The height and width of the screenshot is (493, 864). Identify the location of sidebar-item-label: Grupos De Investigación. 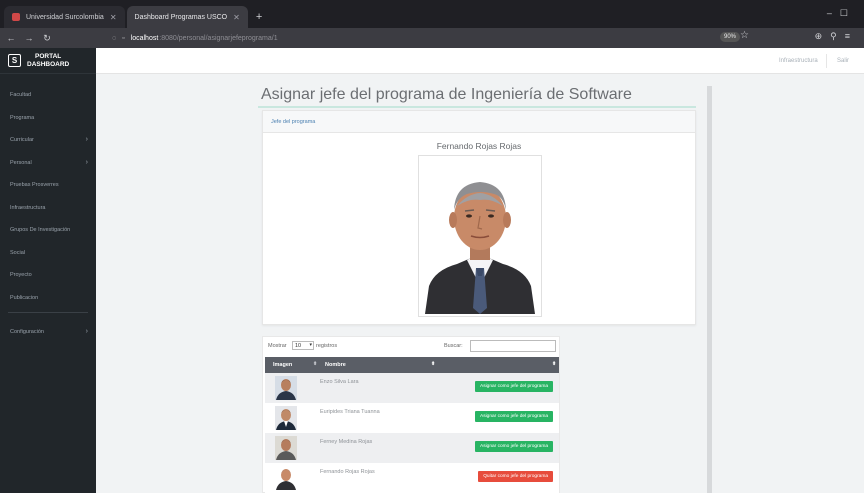
(40, 230).